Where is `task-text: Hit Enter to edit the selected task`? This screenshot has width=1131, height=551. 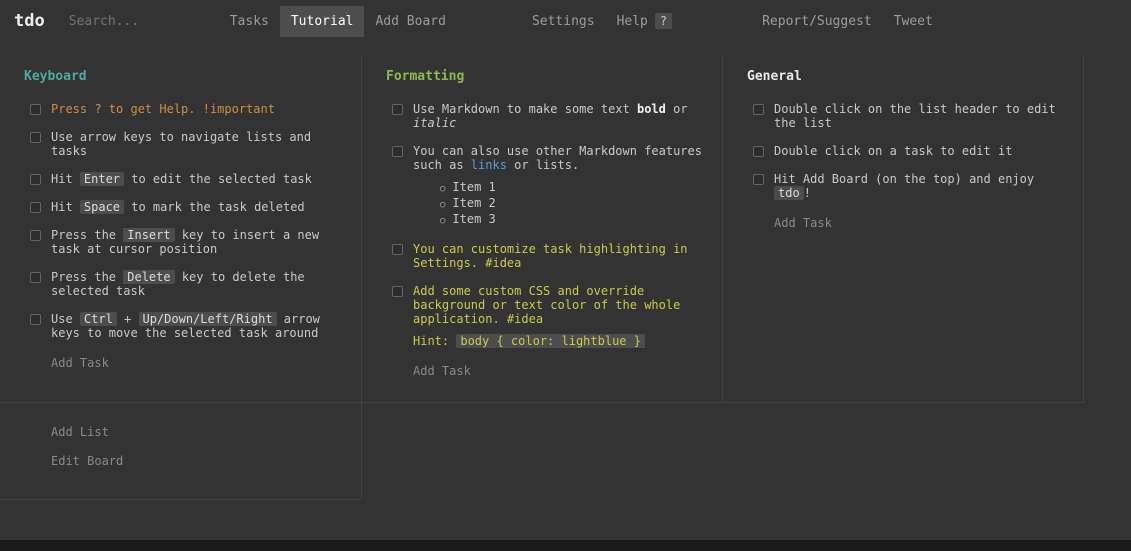
task-text: Hit Enter to edit the selected task is located at coordinates (181, 179).